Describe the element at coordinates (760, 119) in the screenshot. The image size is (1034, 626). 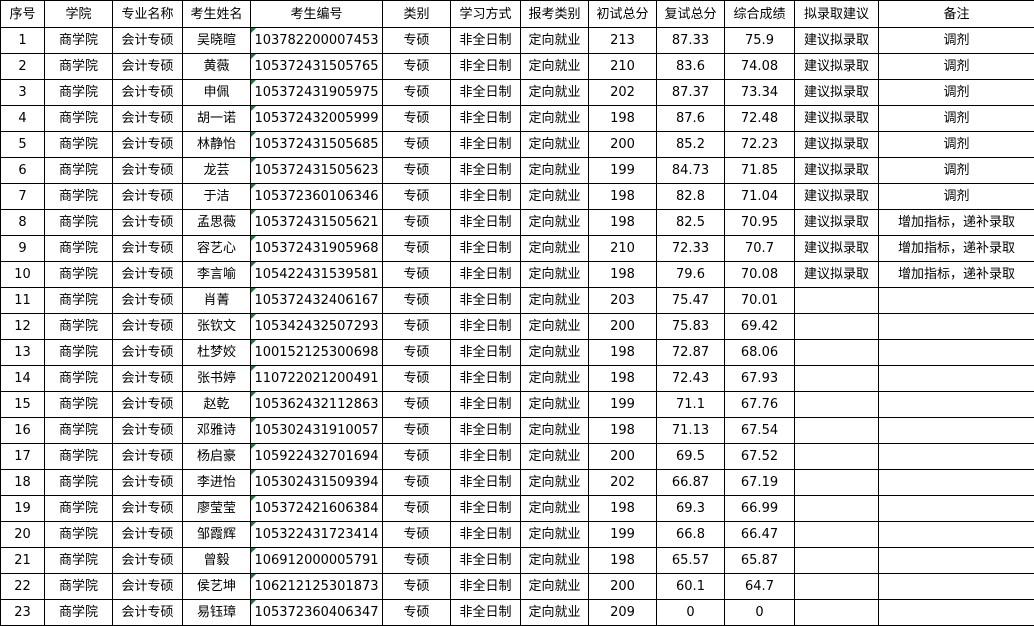
I see `cell-total-score: 72.48` at that location.